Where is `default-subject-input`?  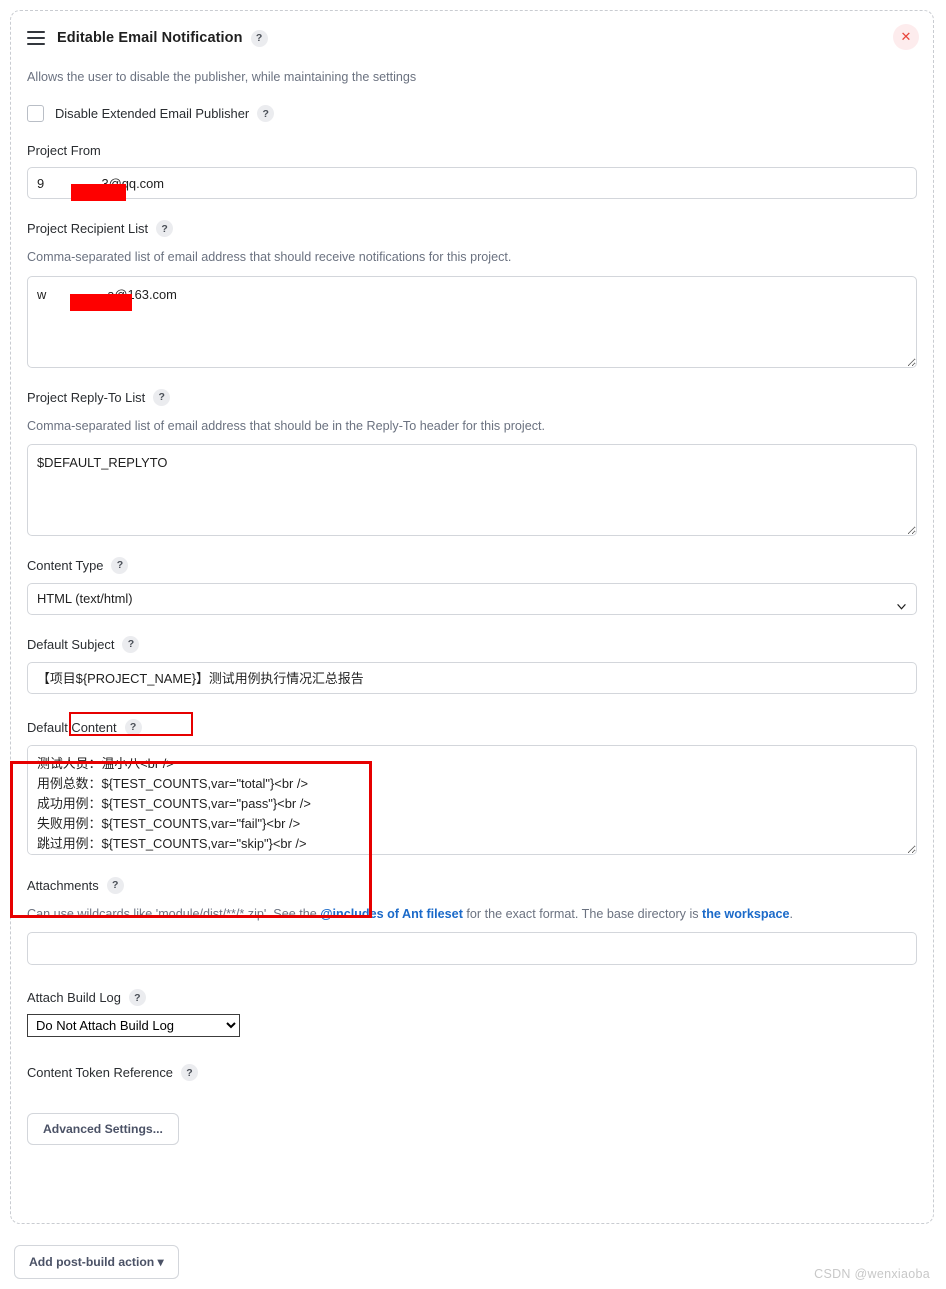
default-subject-input is located at coordinates (472, 677).